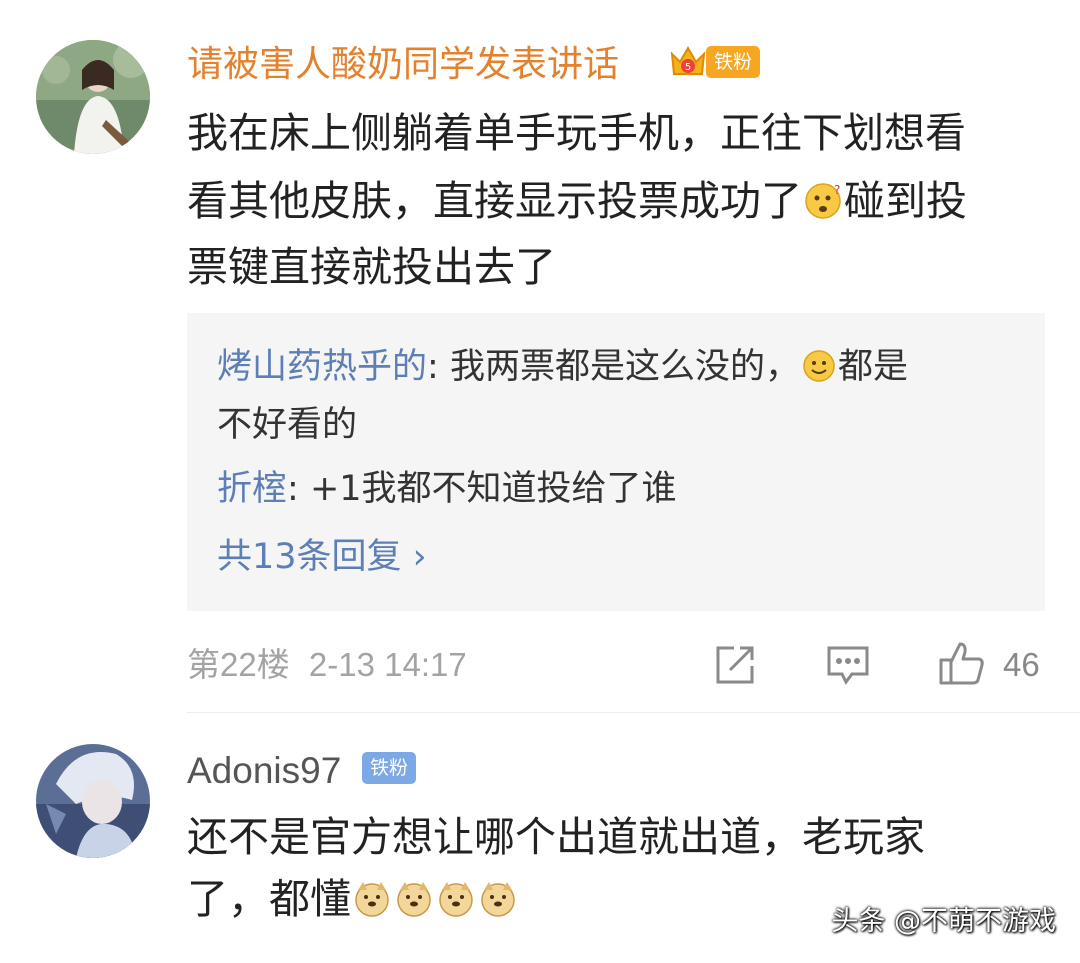 The height and width of the screenshot is (963, 1080). What do you see at coordinates (371, 267) in the screenshot?
I see `comment-text-line: 票键直接就投出去了` at bounding box center [371, 267].